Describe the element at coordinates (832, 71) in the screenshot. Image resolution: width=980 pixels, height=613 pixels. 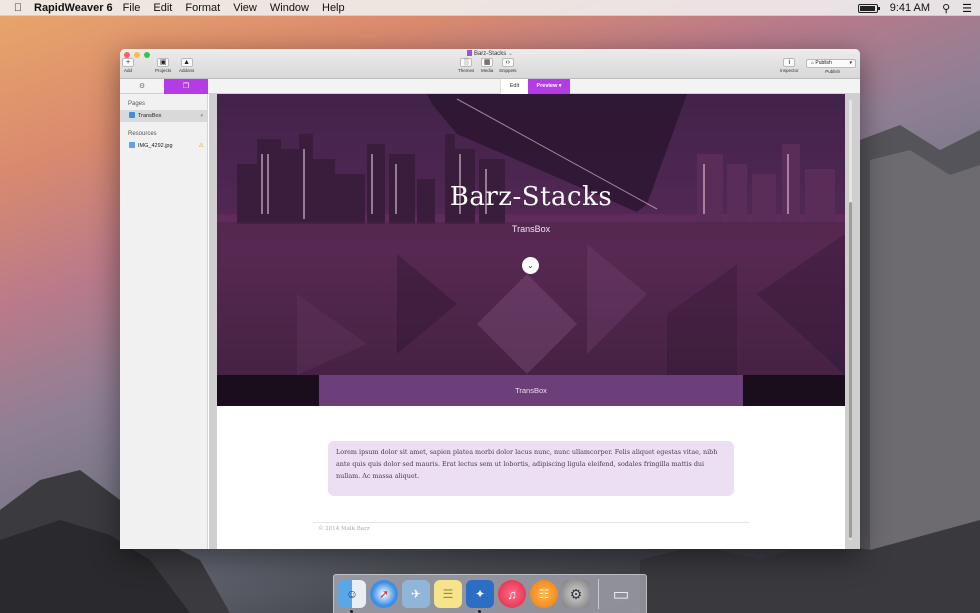
I see `publish-label: Publish` at that location.